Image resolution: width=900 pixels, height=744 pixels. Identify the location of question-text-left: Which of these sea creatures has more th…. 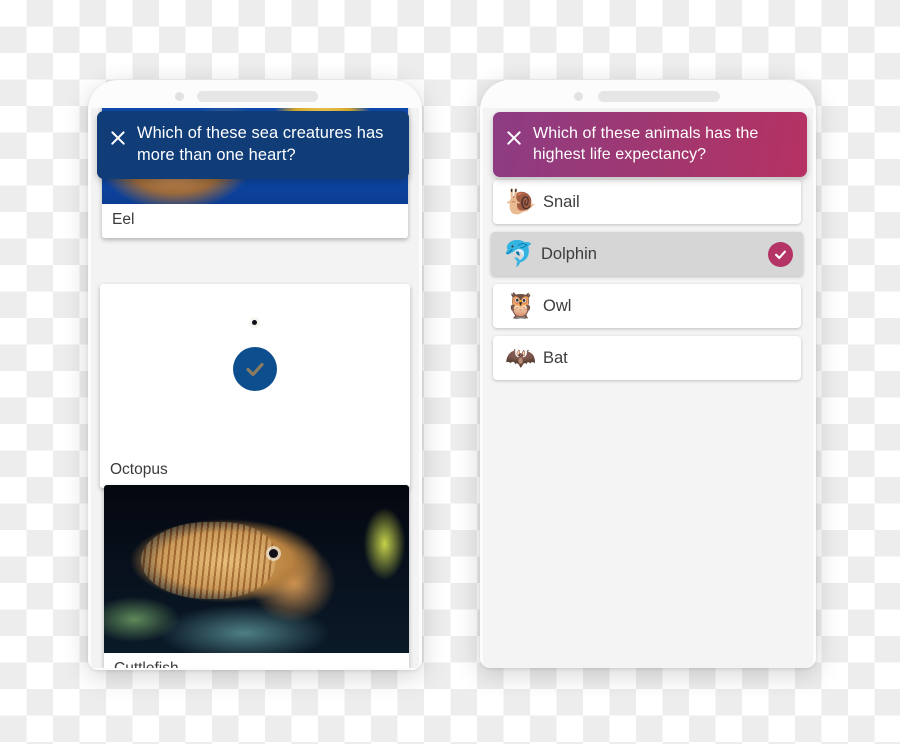
(260, 144).